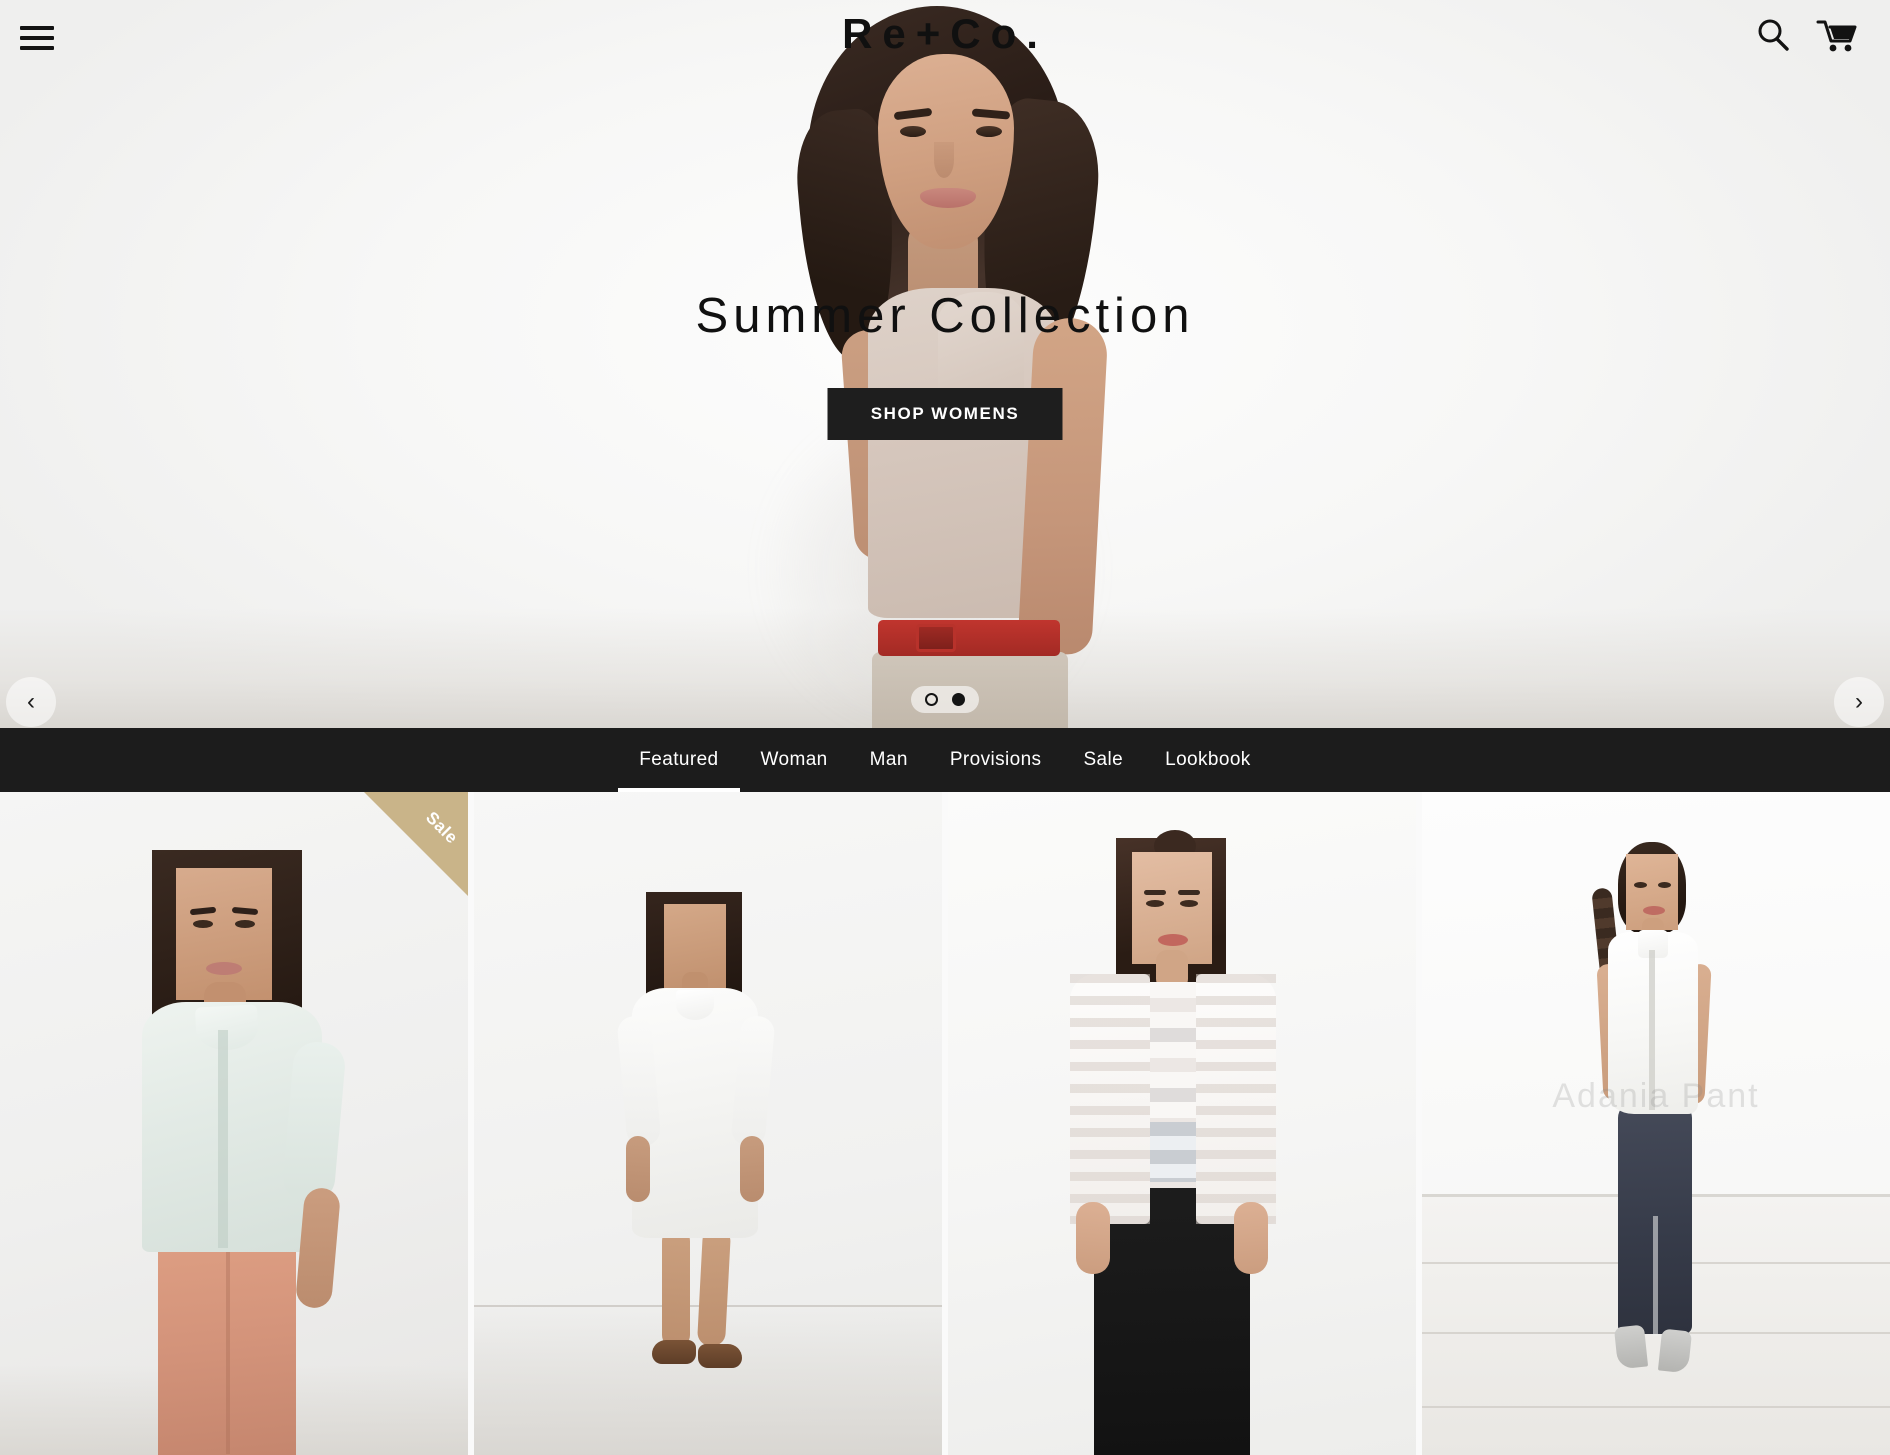 The width and height of the screenshot is (1890, 1455). Describe the element at coordinates (1103, 760) in the screenshot. I see `nav-item-sale: Sale` at that location.